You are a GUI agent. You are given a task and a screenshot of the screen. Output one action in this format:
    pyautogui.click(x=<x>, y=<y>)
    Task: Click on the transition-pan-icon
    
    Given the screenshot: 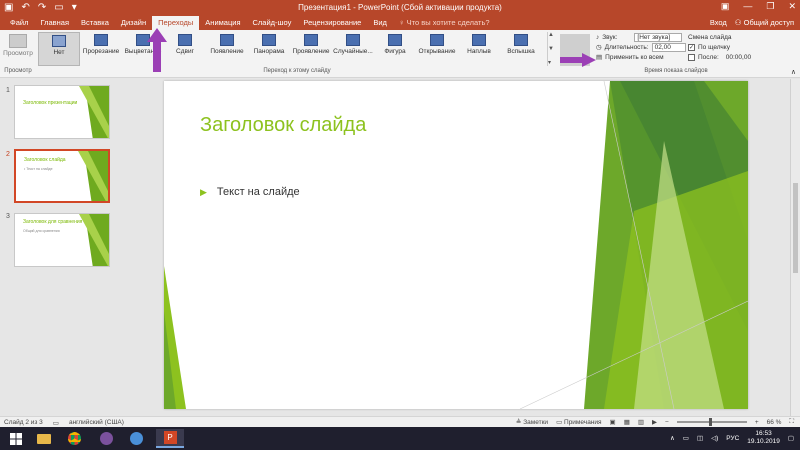 What is the action you would take?
    pyautogui.click(x=269, y=40)
    